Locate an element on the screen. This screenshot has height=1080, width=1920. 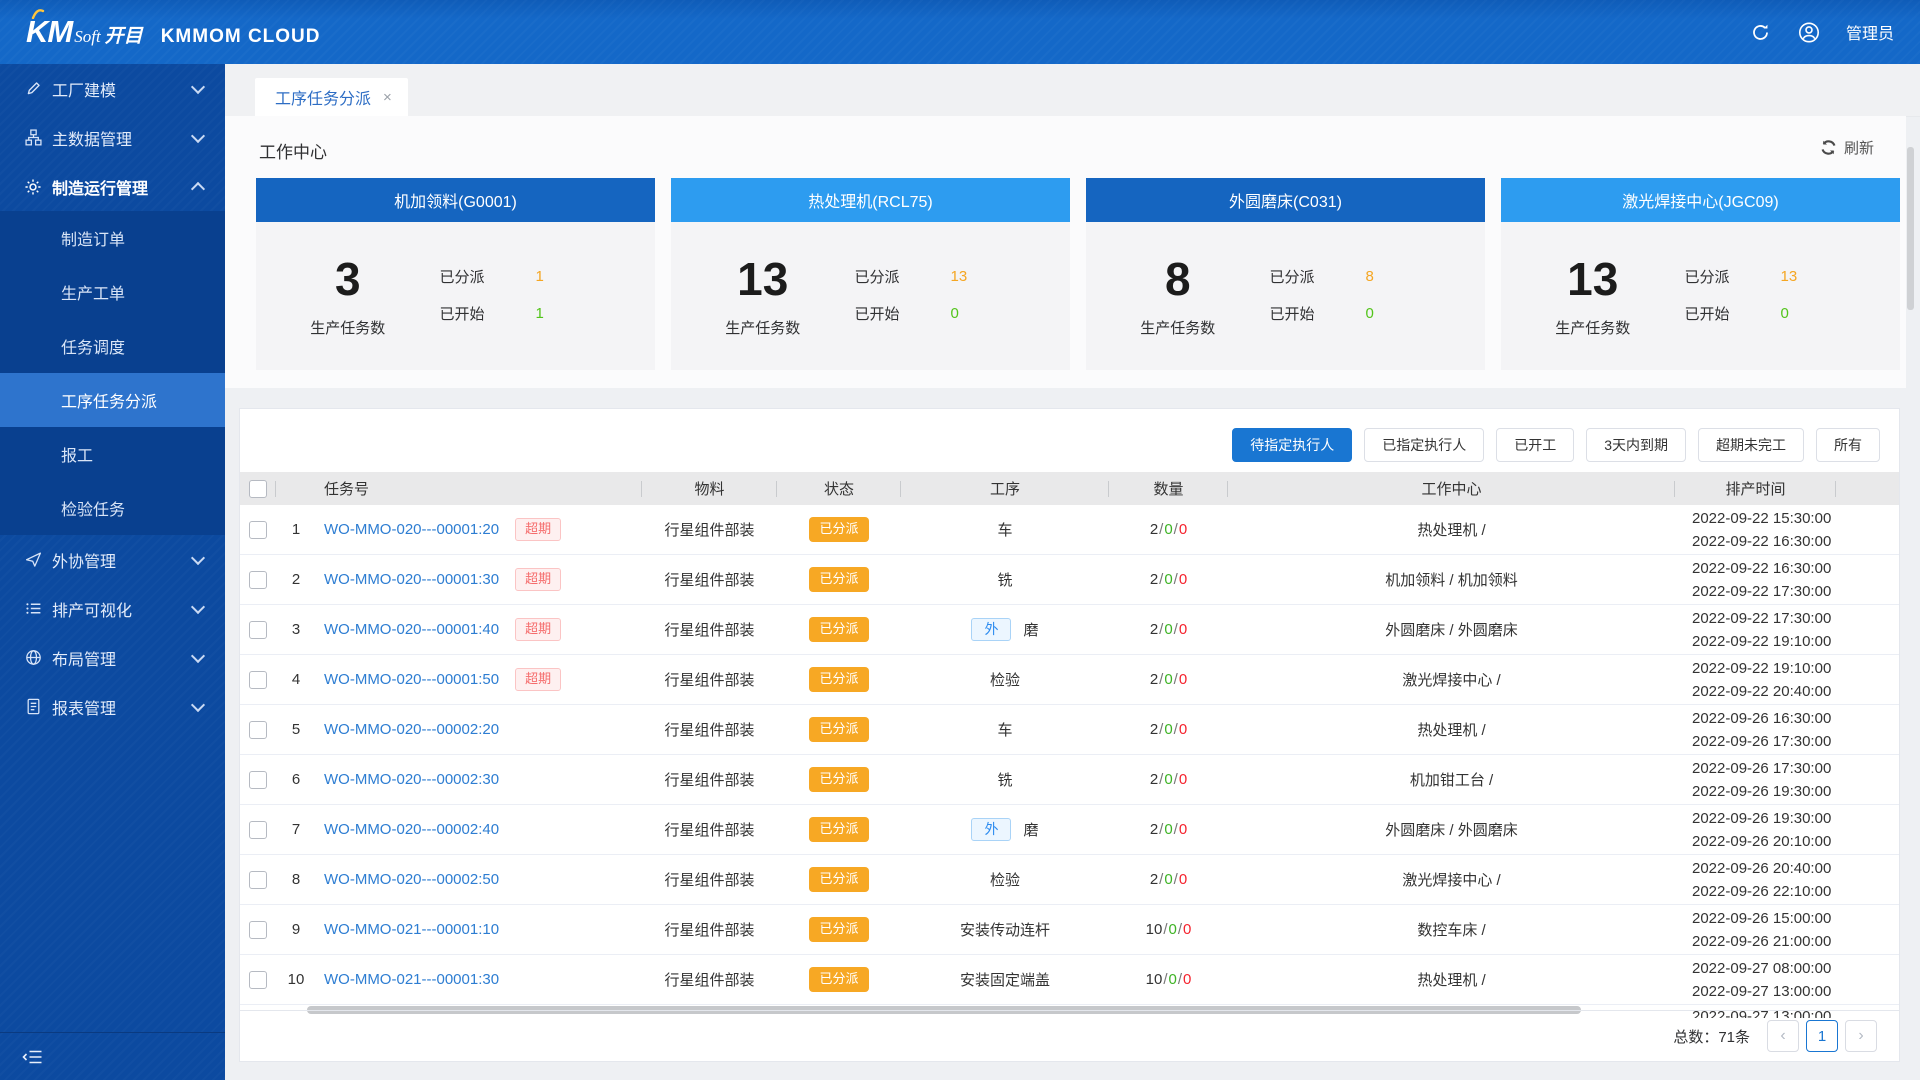
prev-page-button: ‹ is located at coordinates (1783, 1036).